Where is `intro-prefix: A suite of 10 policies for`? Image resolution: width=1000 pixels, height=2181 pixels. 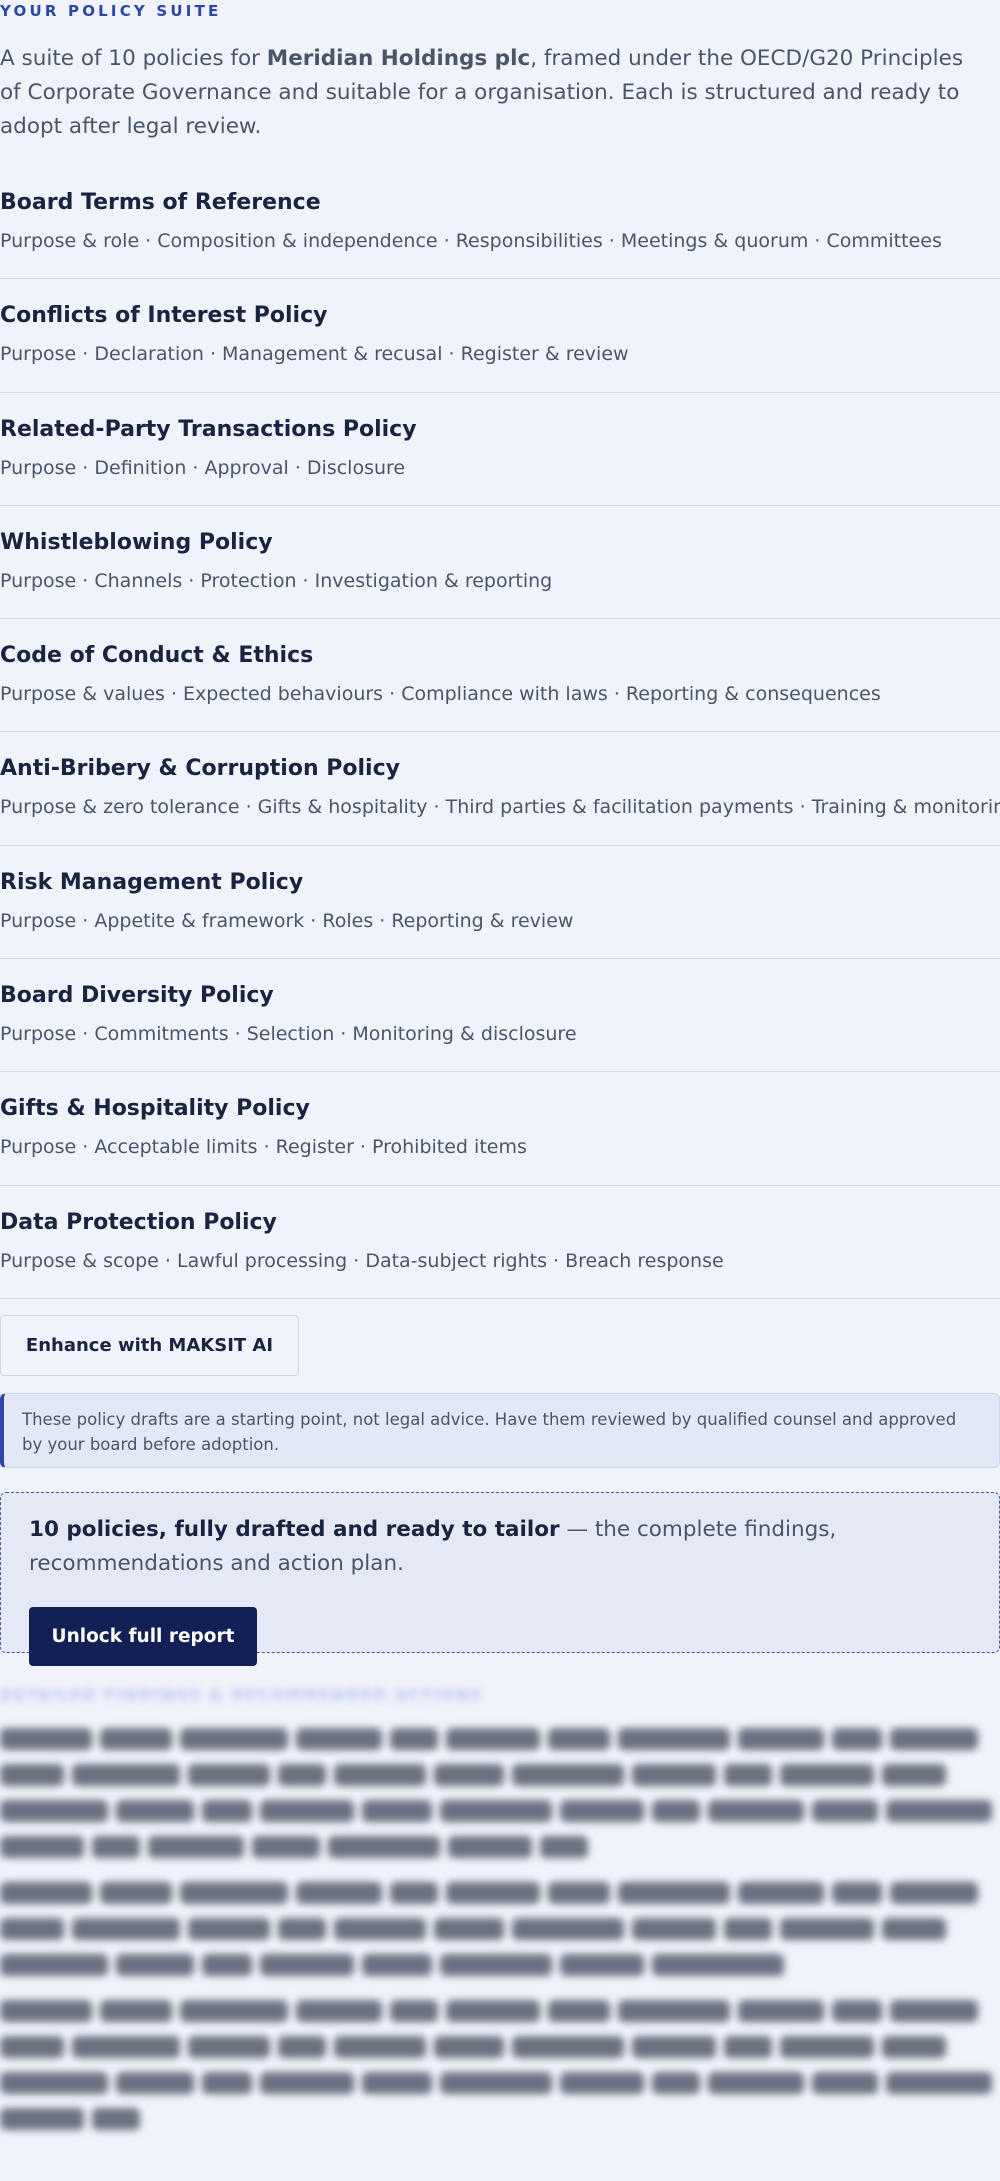 intro-prefix: A suite of 10 policies for is located at coordinates (133, 58).